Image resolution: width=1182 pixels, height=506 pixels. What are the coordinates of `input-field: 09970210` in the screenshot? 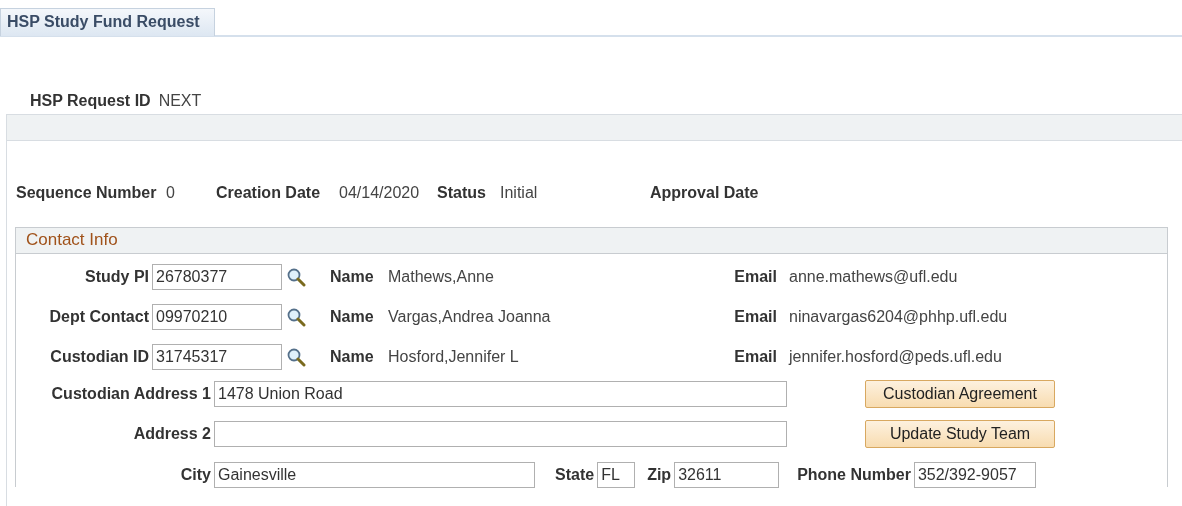 It's located at (217, 317).